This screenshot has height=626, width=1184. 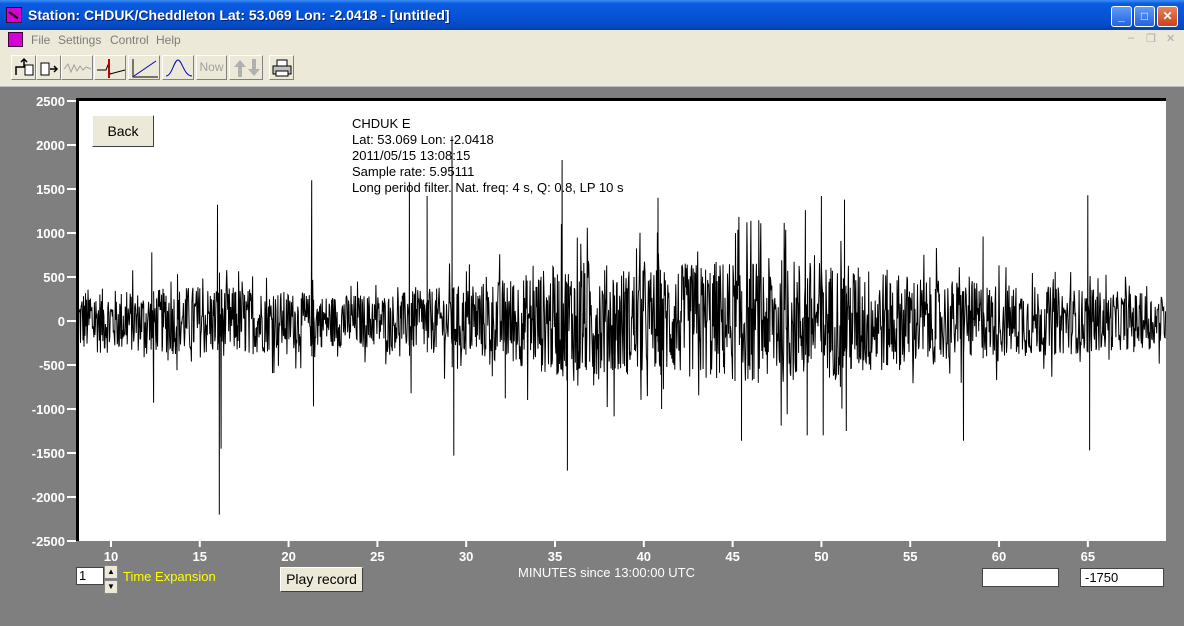 I want to click on save-file-icon, so click(x=49, y=69).